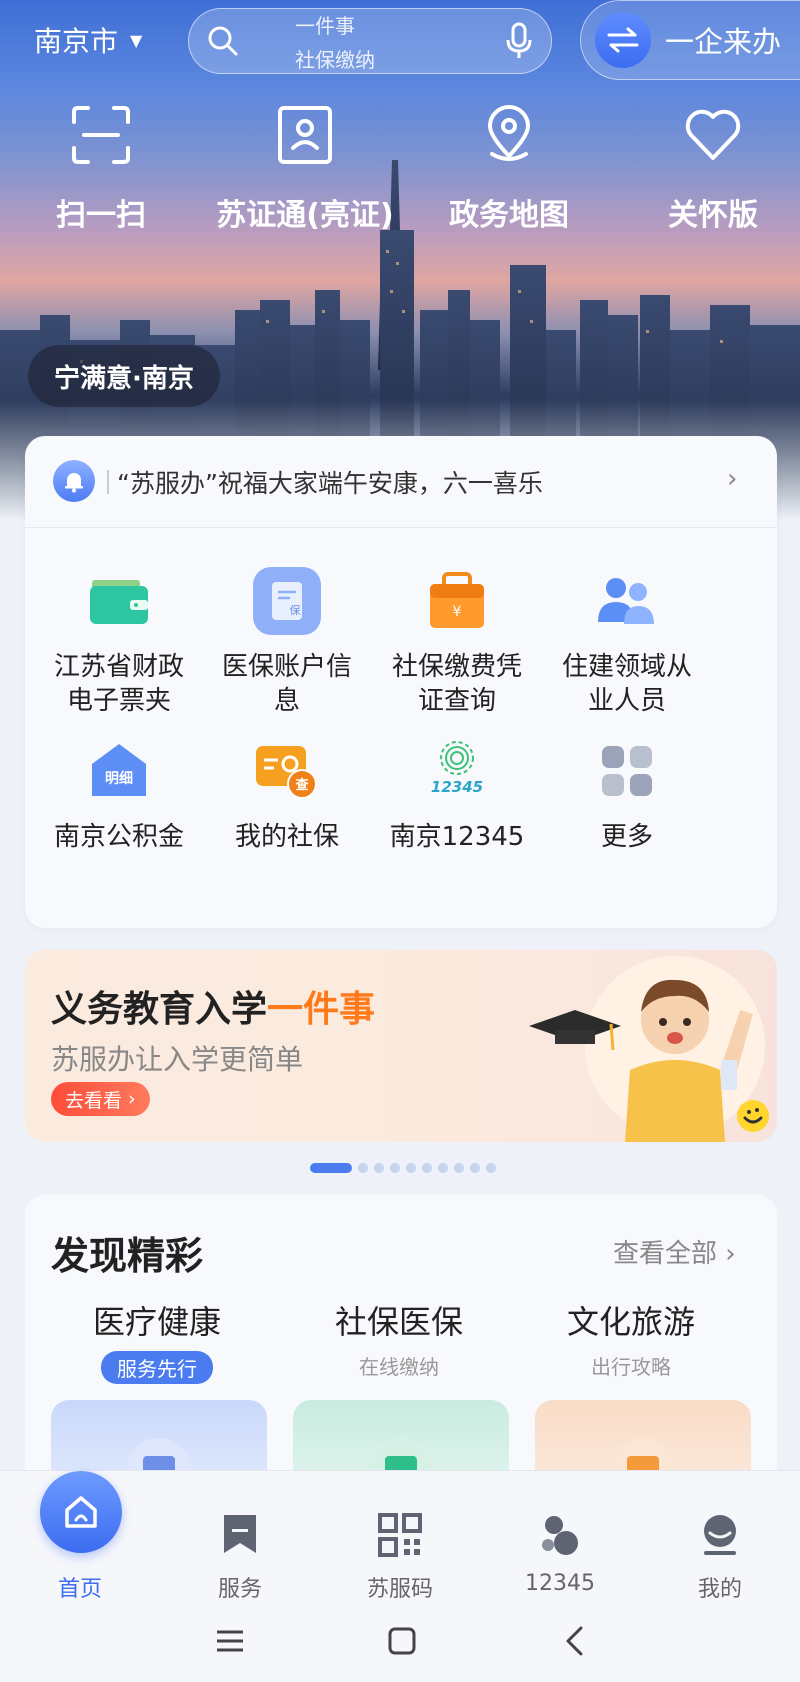 This screenshot has width=800, height=1682. I want to click on quick-action-label: 苏证通(亮证), so click(305, 215).